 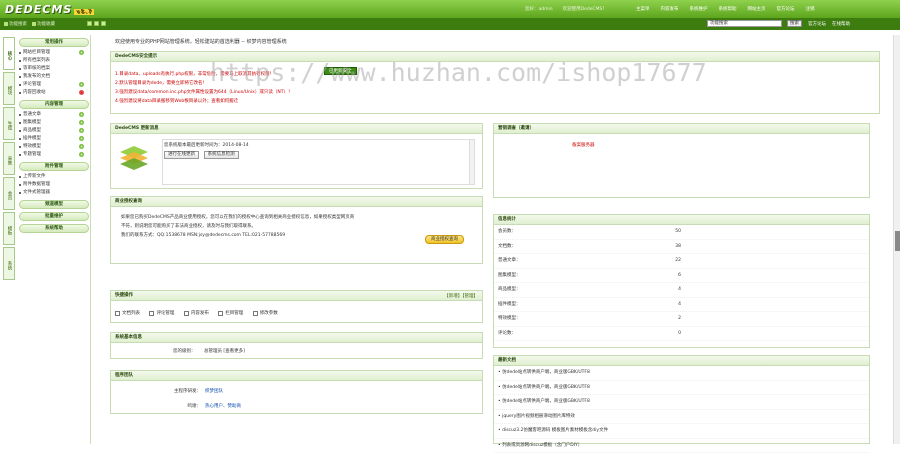 What do you see at coordinates (9, 193) in the screenshot?
I see `tab-member: 会员` at bounding box center [9, 193].